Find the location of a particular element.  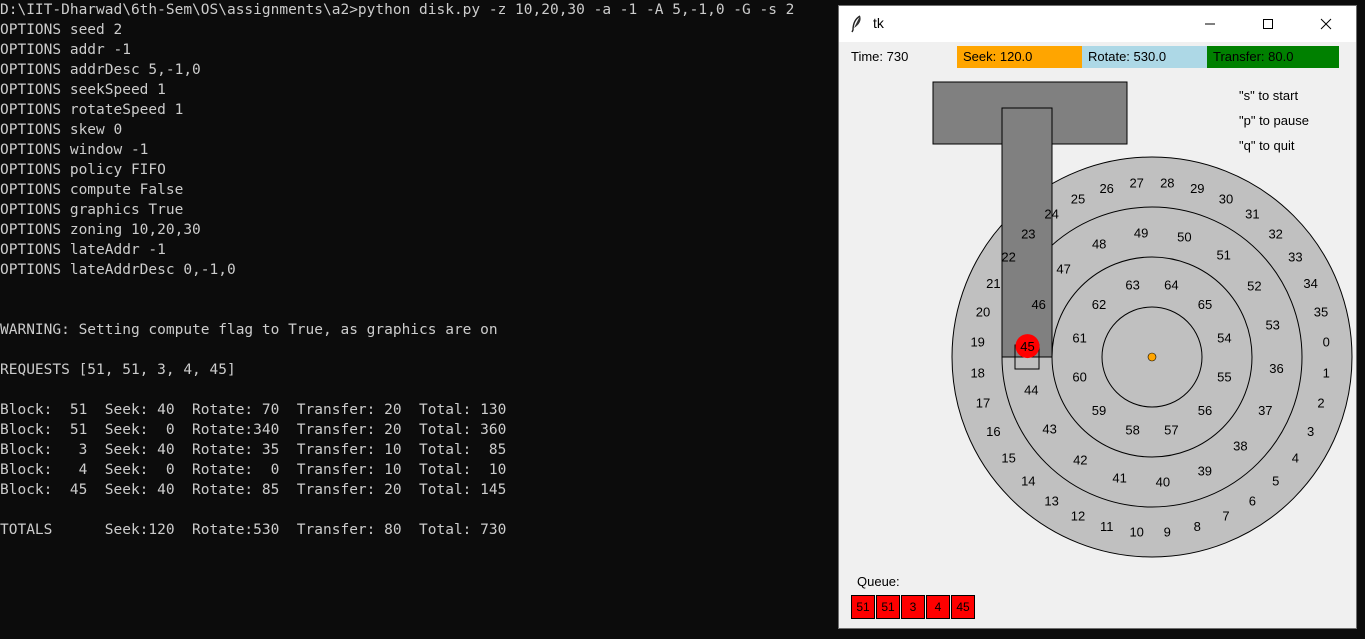

block-label: 55 is located at coordinates (1224, 376).